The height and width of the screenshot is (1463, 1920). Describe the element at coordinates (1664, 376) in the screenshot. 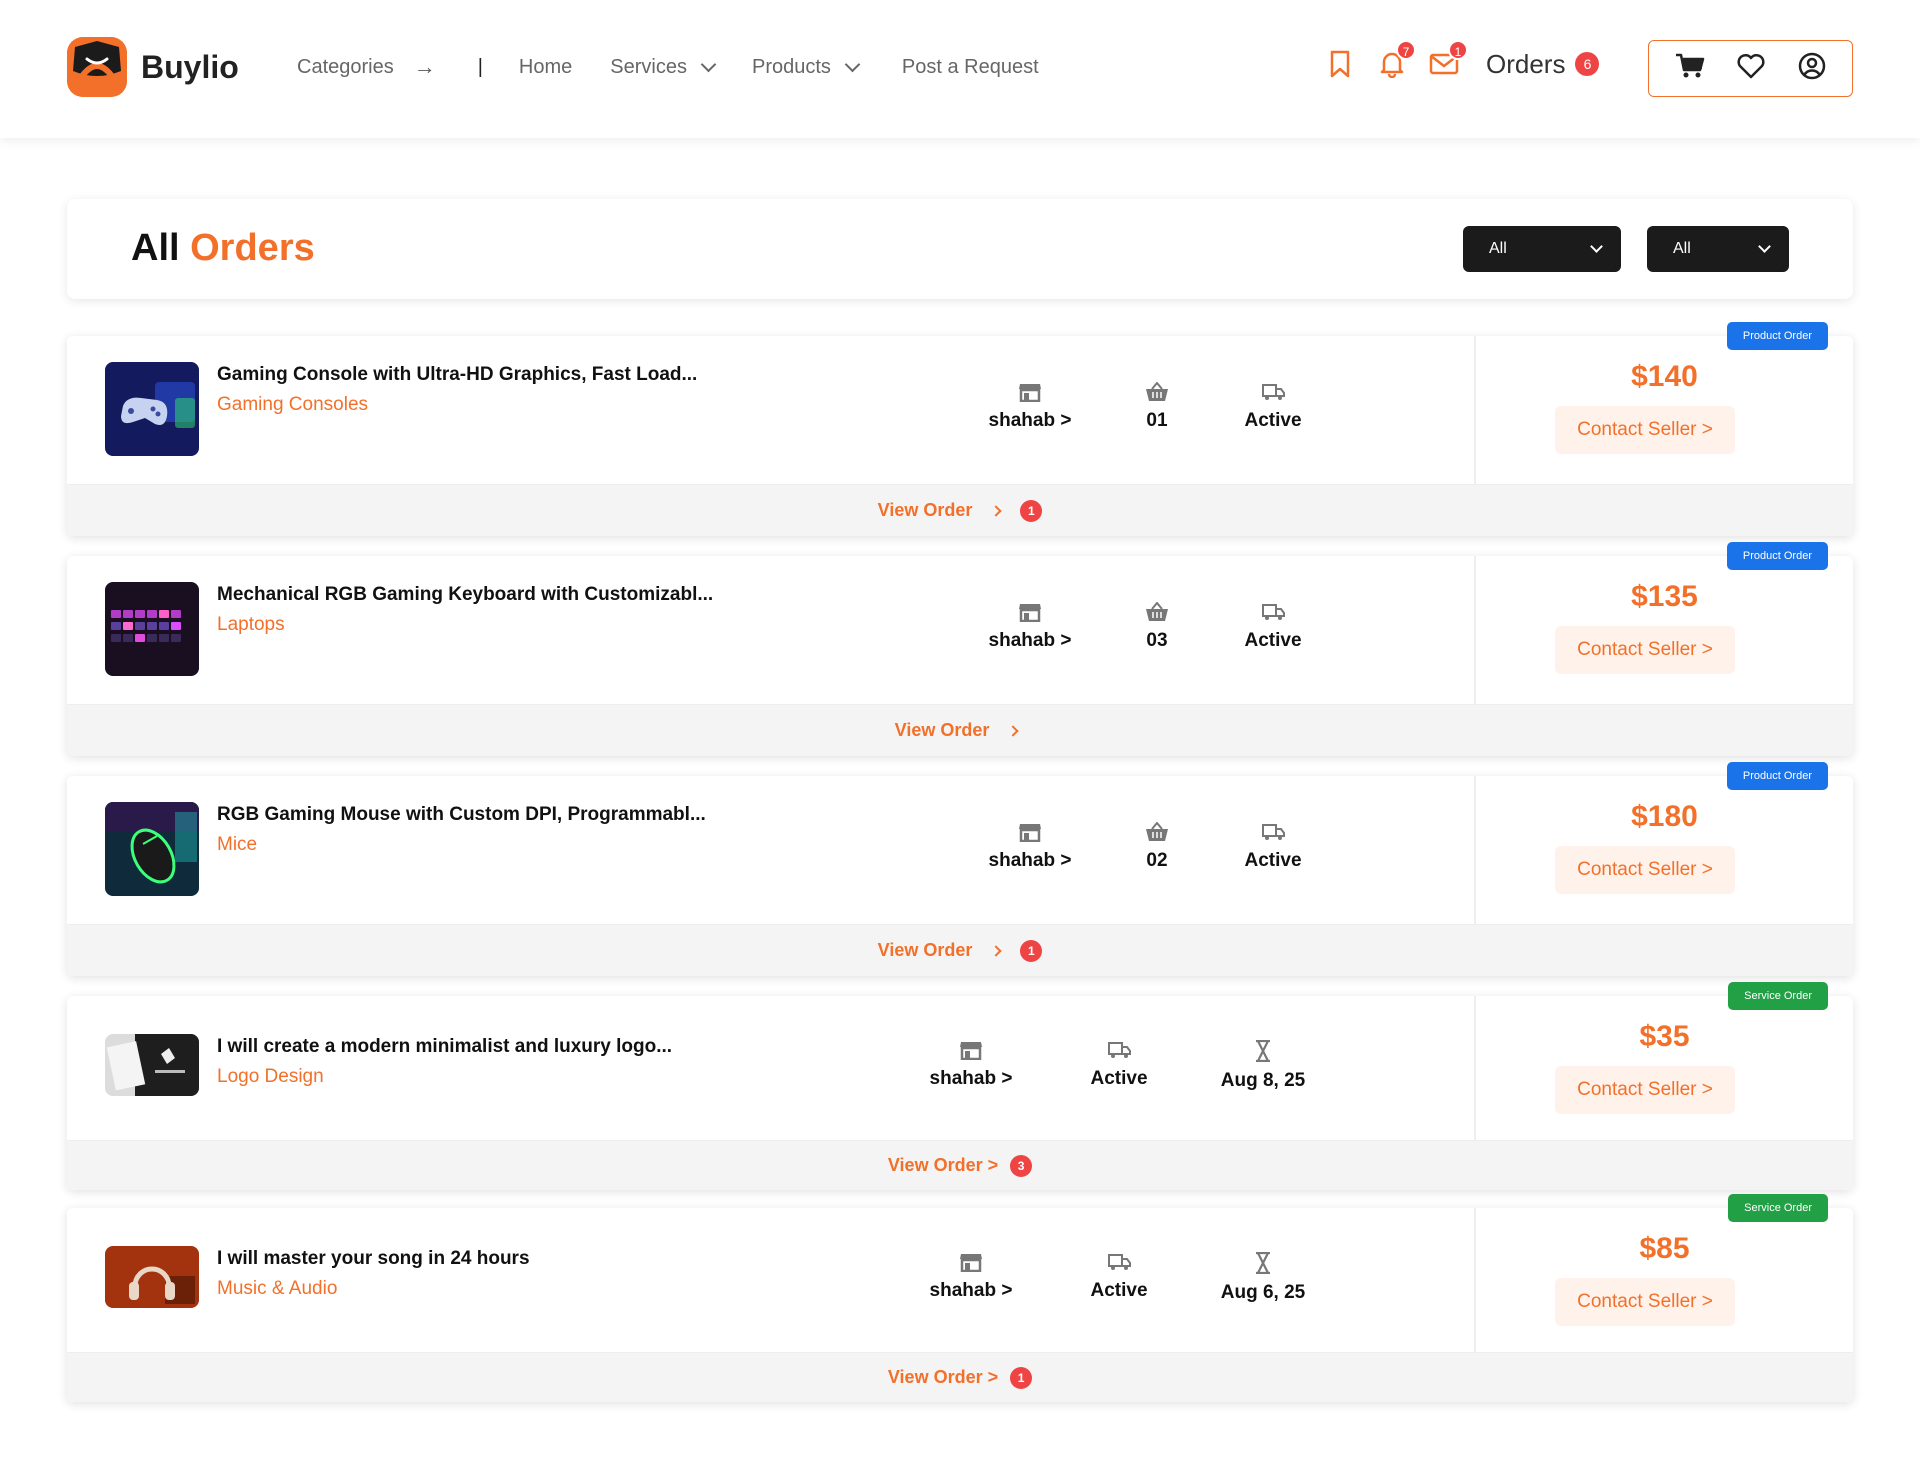

I see `order-price: $140` at that location.